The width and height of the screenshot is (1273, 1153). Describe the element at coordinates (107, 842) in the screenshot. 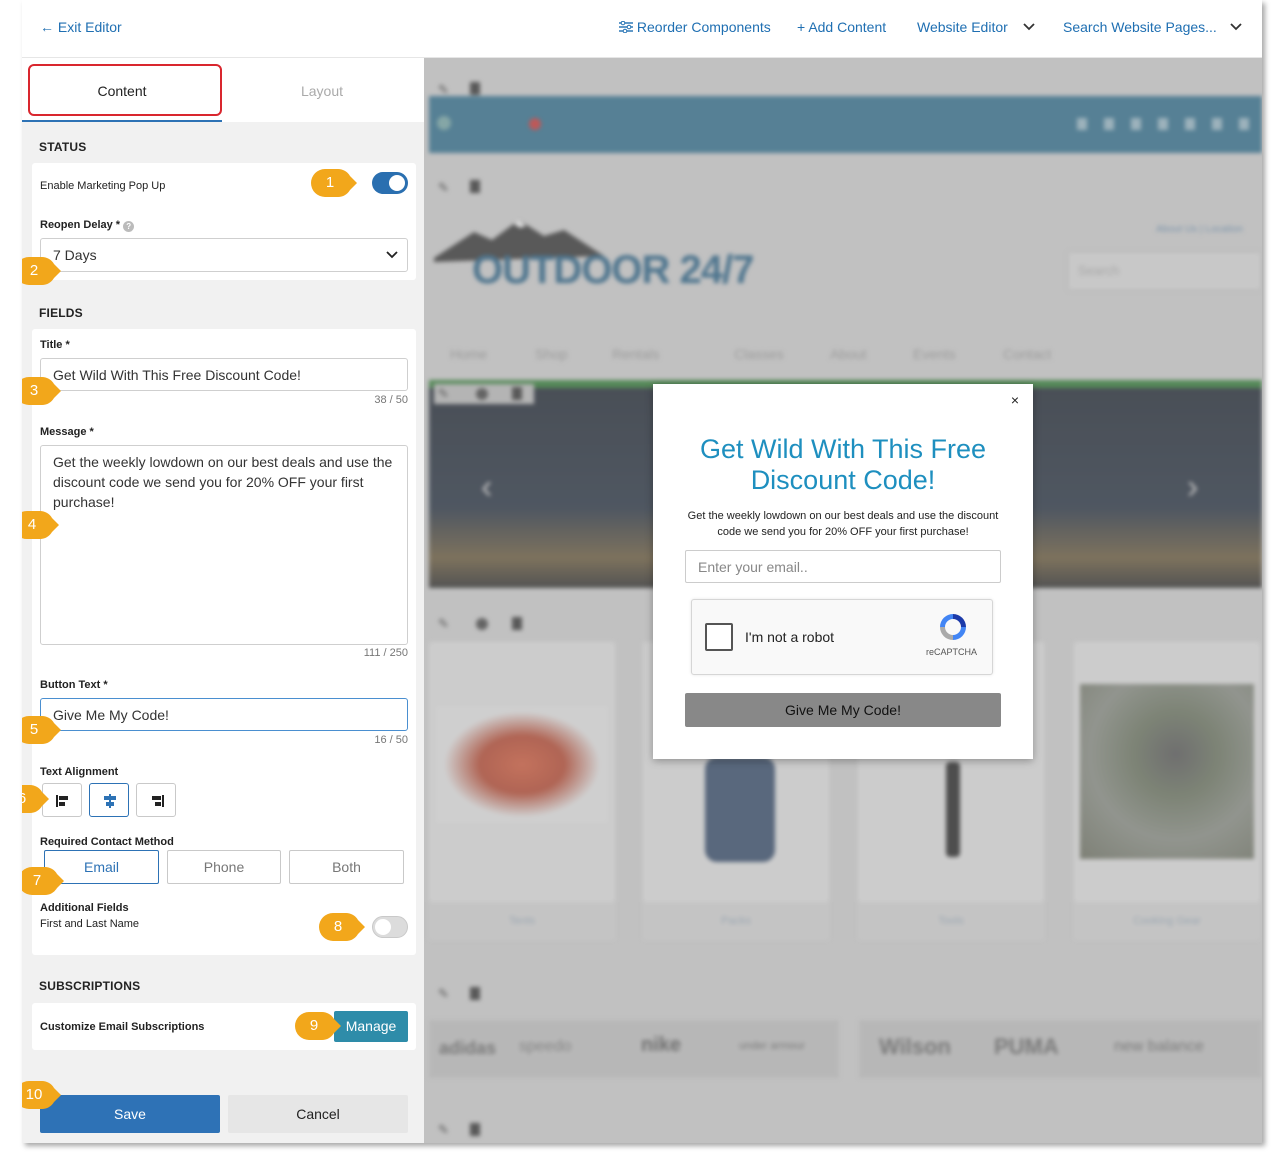

I see `contact-method-label: Required Contact Method` at that location.